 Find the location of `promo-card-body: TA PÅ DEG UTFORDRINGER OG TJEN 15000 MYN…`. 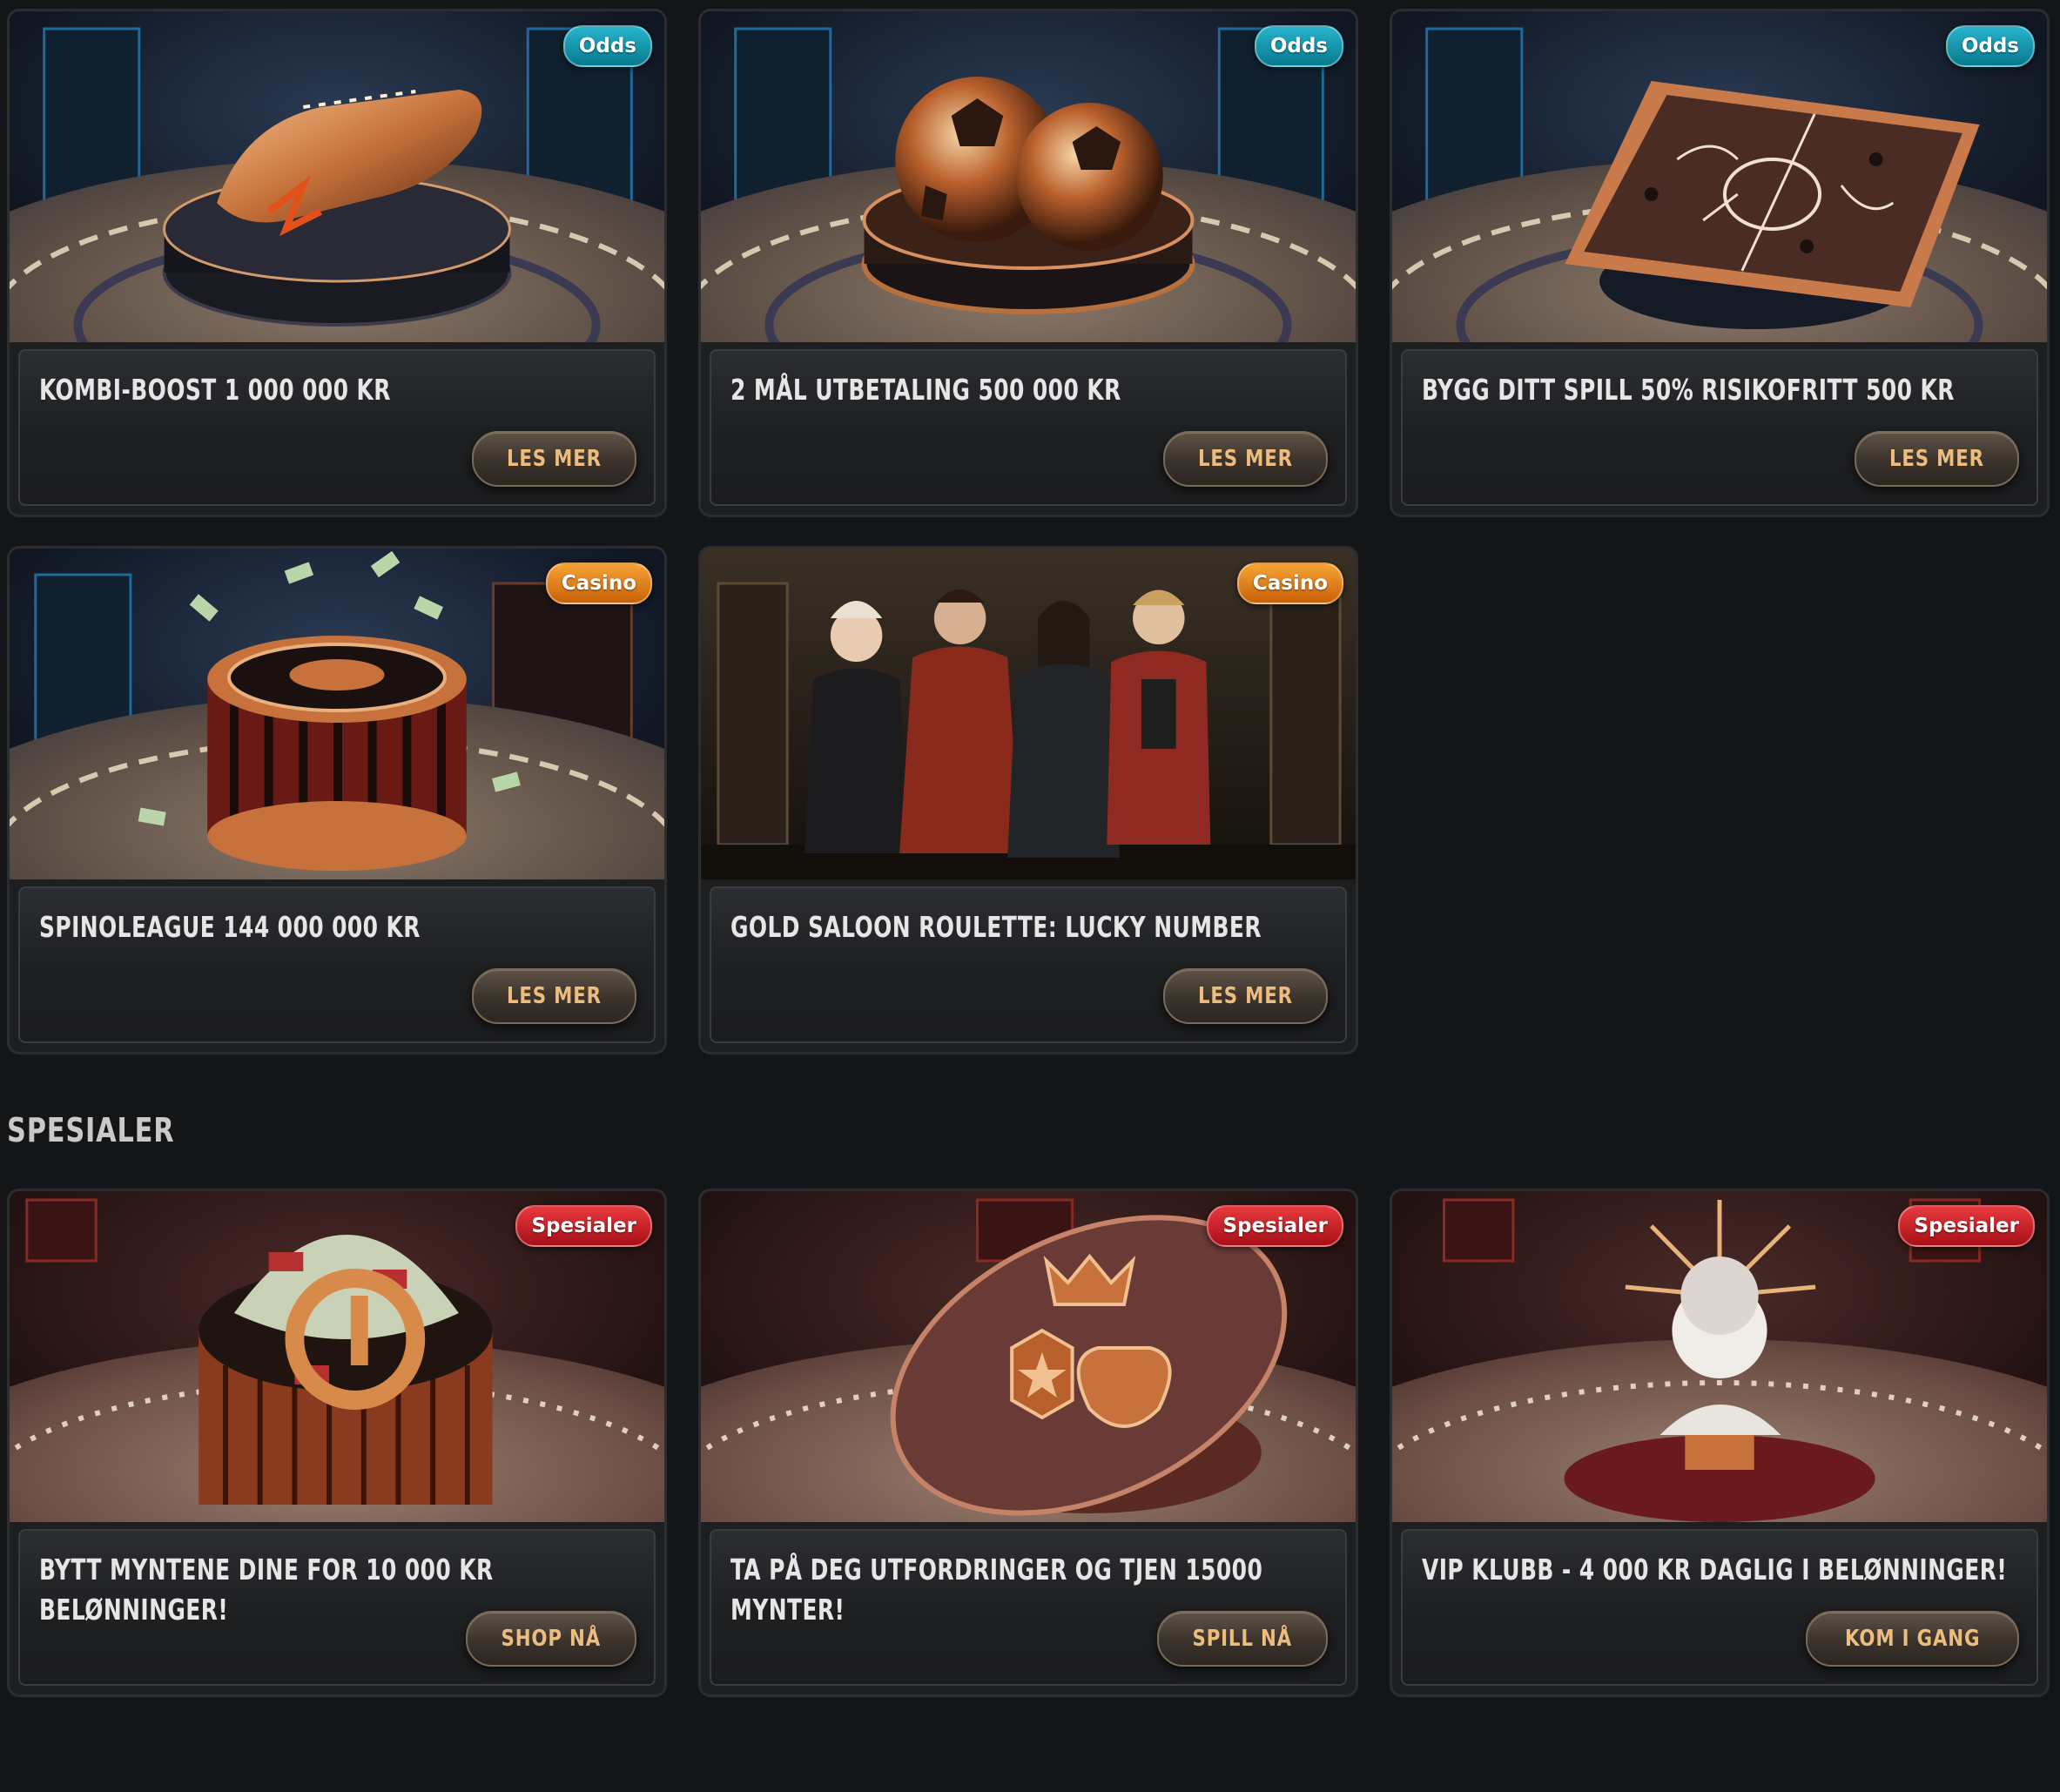

promo-card-body: TA PÅ DEG UTFORDRINGER OG TJEN 15000 MYN… is located at coordinates (1028, 1607).